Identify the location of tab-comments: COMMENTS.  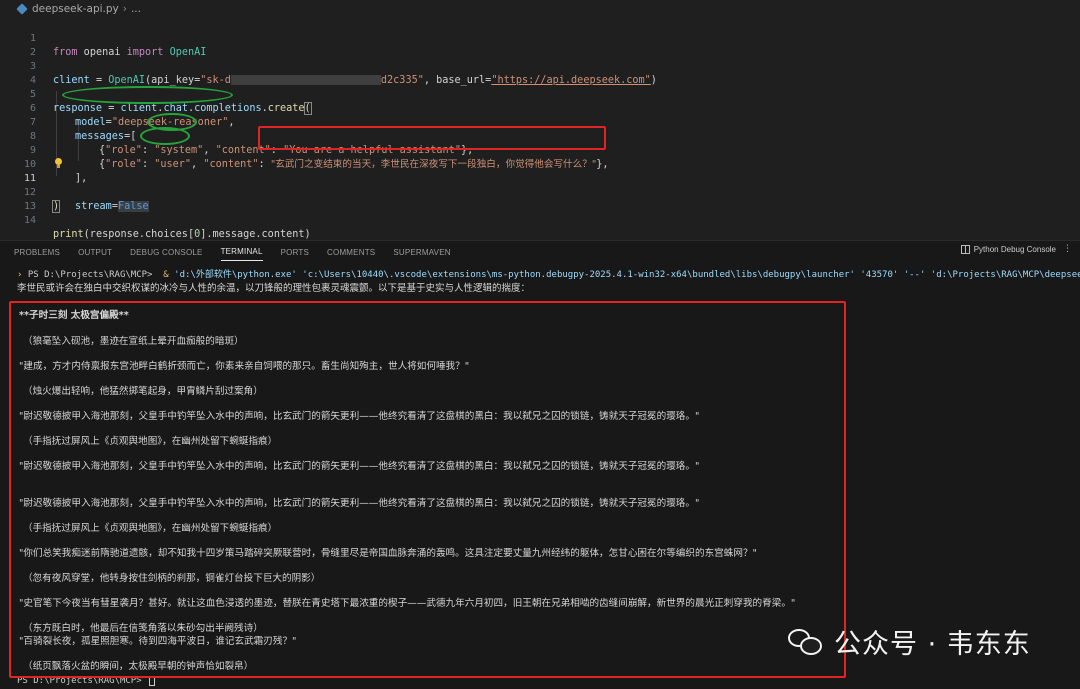
(351, 252).